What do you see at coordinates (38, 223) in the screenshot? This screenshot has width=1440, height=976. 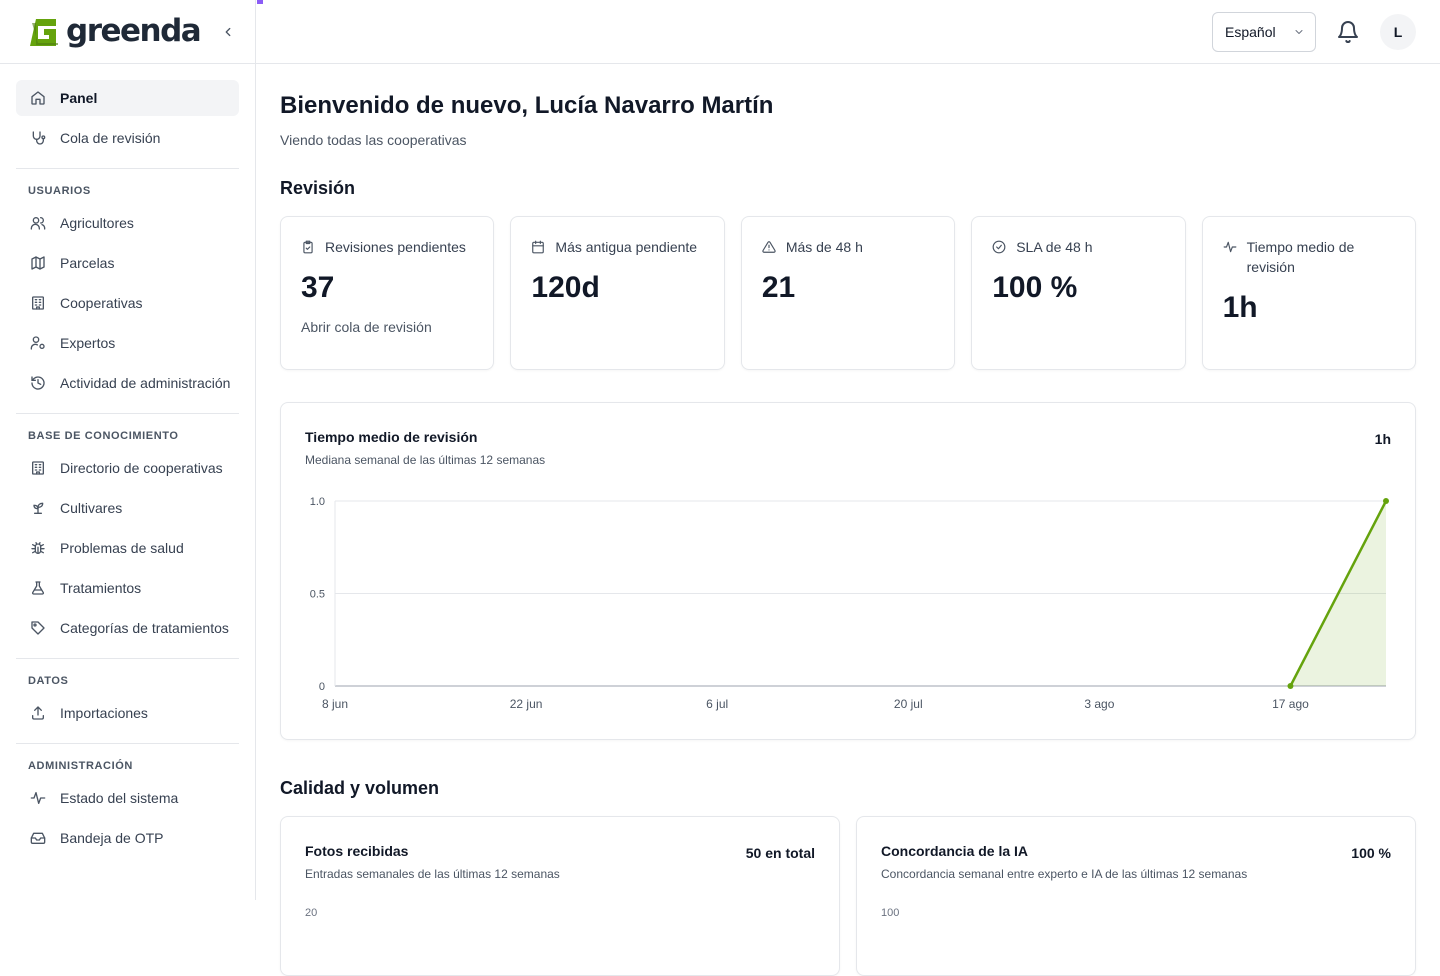 I see `users-icon` at bounding box center [38, 223].